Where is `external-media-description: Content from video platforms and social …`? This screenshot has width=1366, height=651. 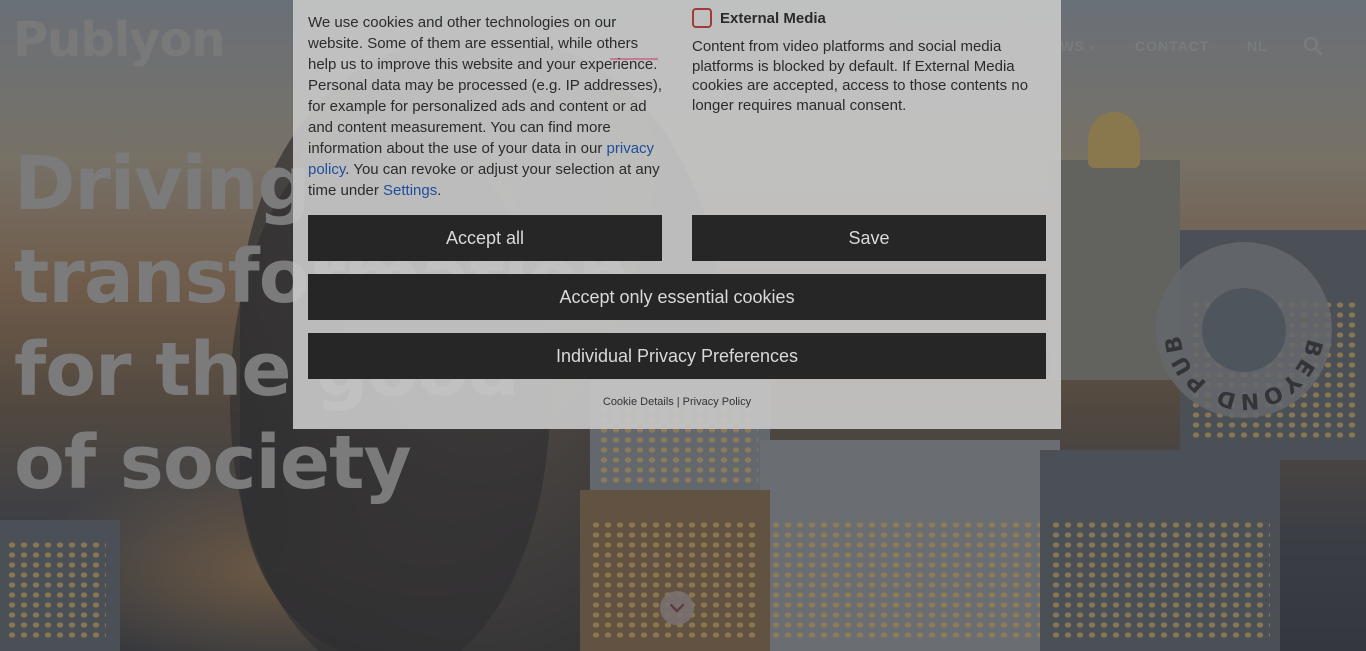 external-media-description: Content from video platforms and social … is located at coordinates (860, 76).